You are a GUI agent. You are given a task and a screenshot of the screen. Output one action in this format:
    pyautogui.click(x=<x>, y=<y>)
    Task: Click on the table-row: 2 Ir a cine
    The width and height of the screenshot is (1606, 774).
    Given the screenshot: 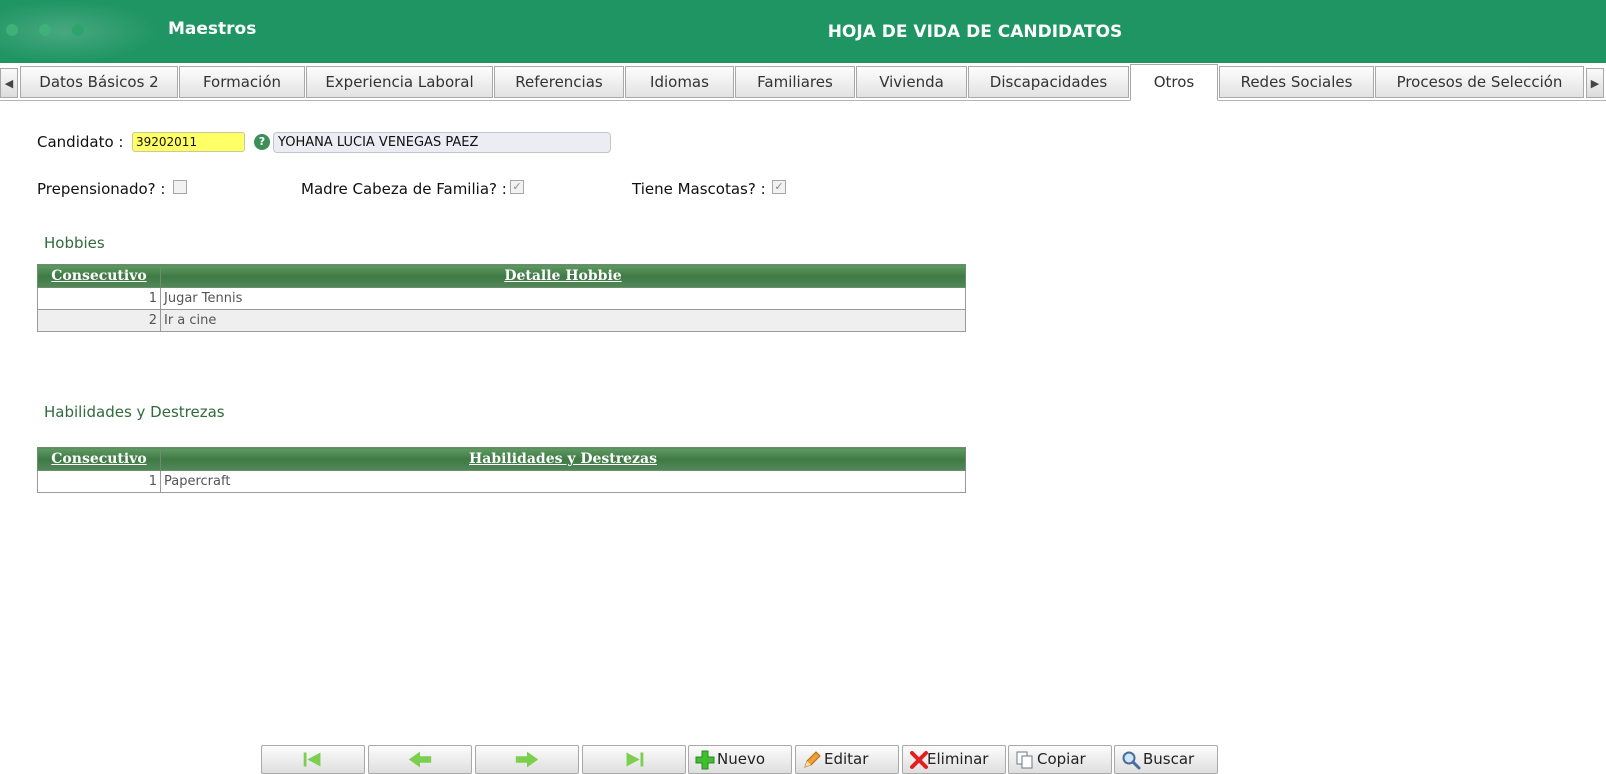 What is the action you would take?
    pyautogui.click(x=501, y=320)
    